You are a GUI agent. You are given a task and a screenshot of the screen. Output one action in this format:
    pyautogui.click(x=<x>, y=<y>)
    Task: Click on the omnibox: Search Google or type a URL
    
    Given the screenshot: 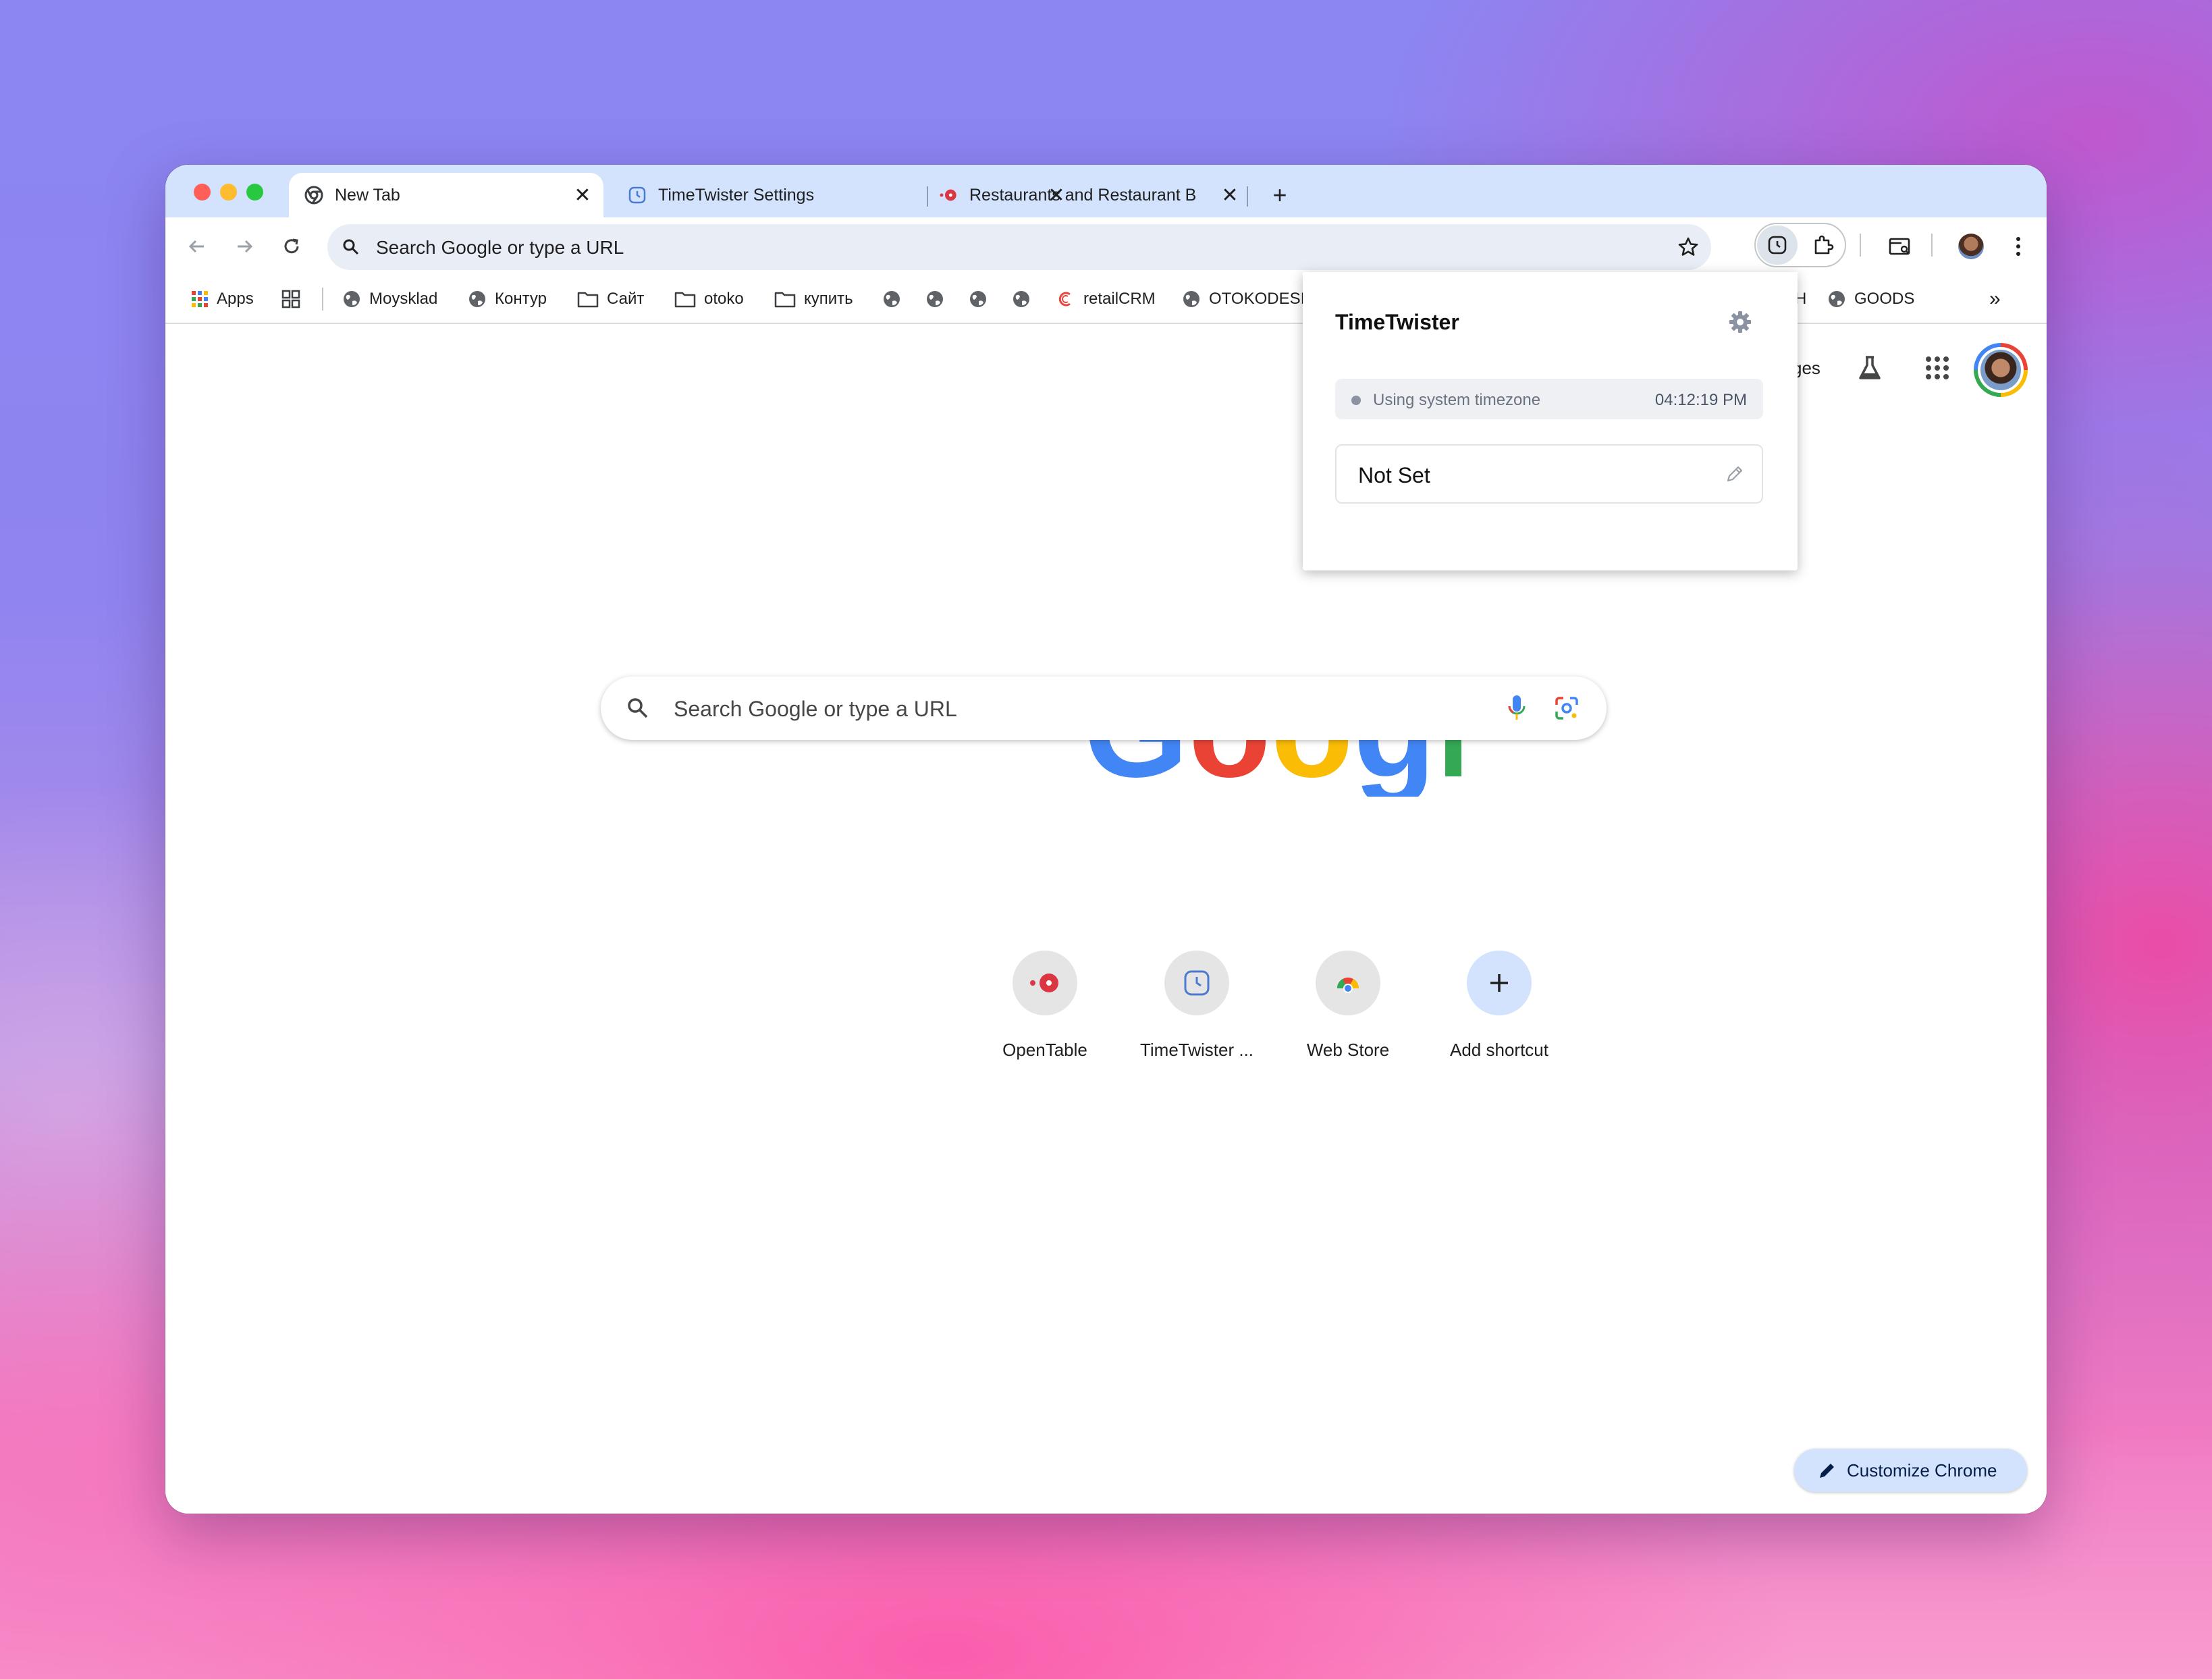 What is the action you would take?
    pyautogui.click(x=1019, y=247)
    